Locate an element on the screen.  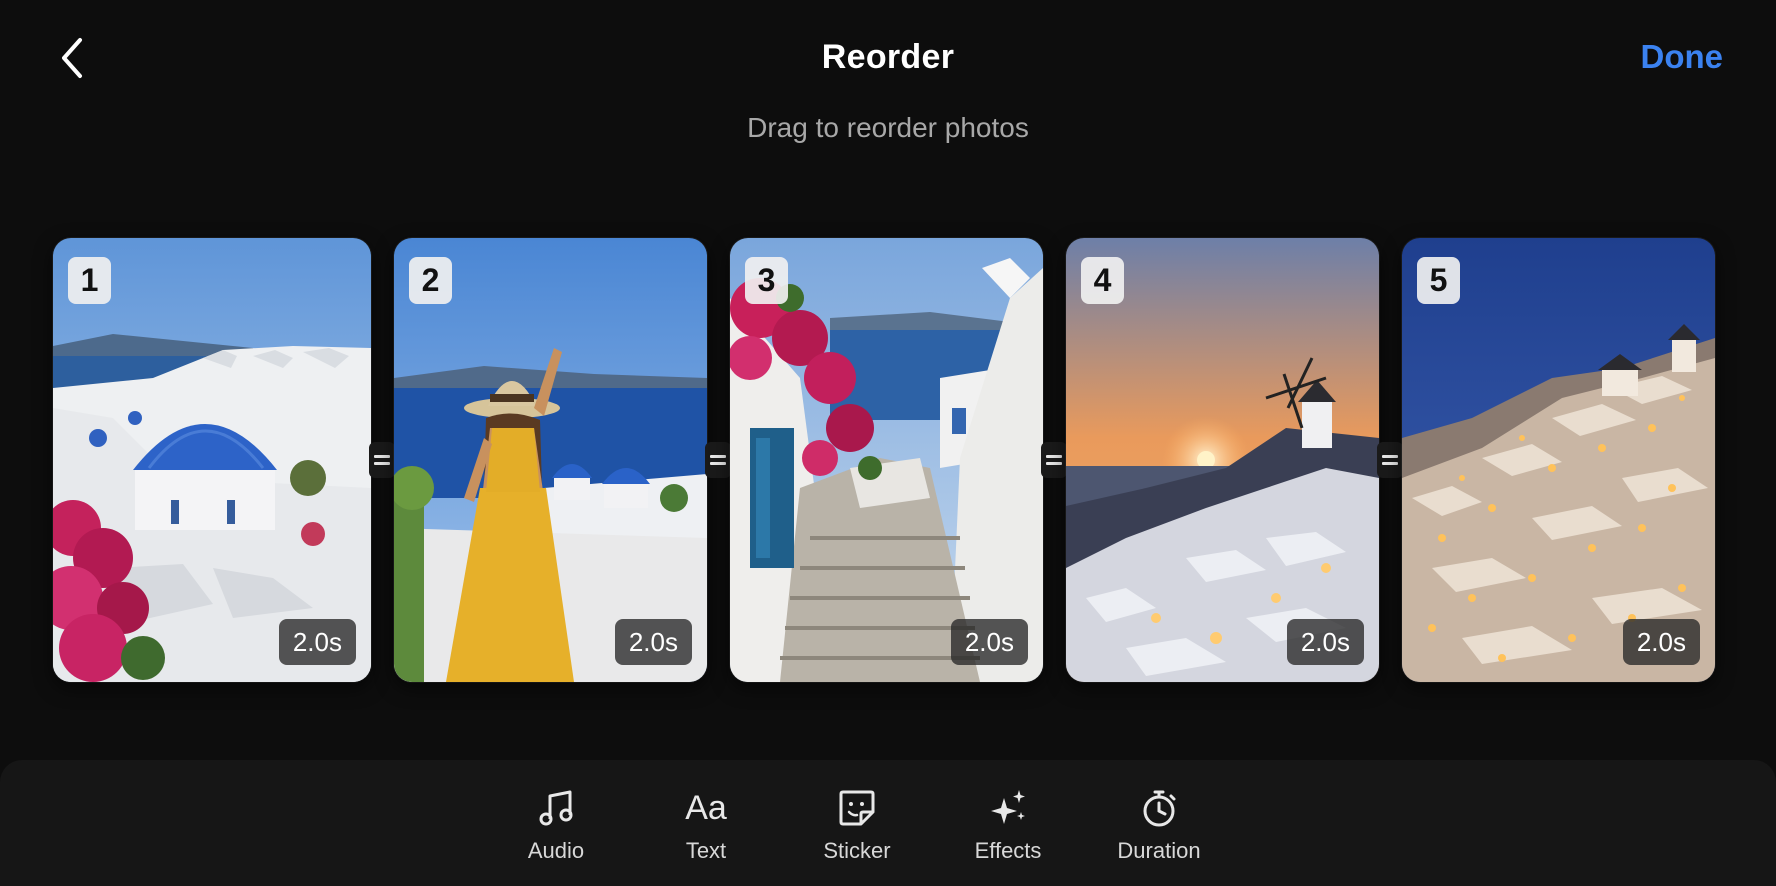
photo-card: 4 2.0s is located at coordinates (1222, 460).